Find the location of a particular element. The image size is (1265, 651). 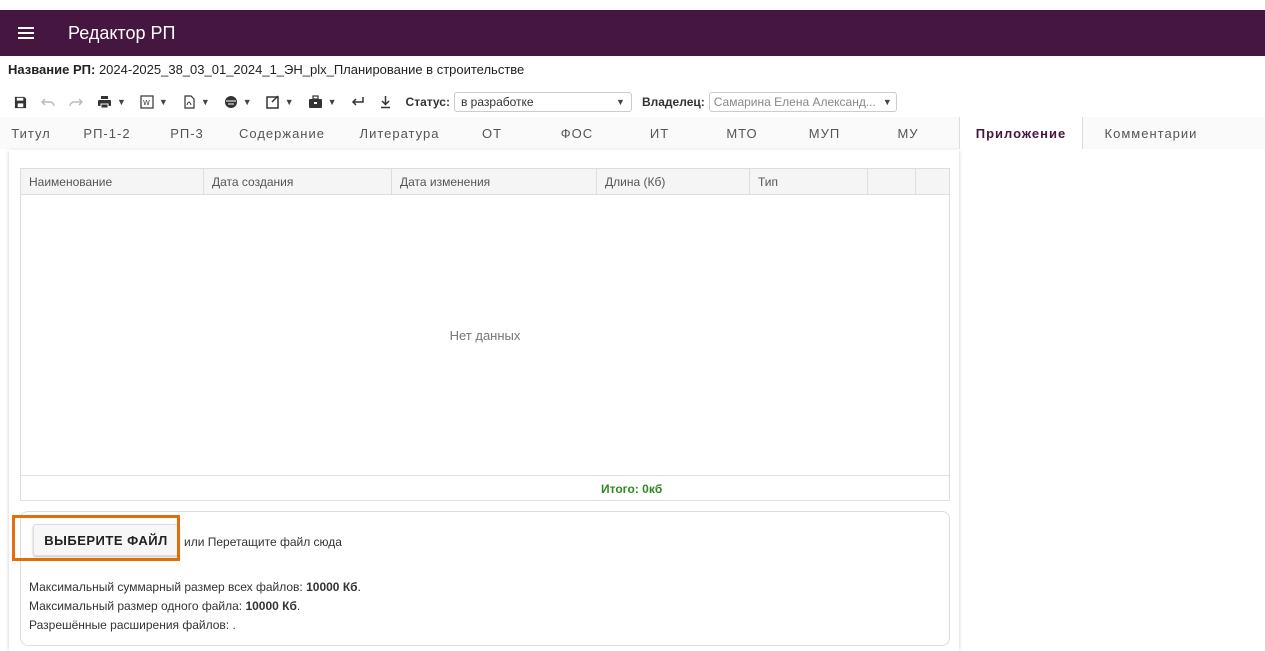

save-button is located at coordinates (20, 102).